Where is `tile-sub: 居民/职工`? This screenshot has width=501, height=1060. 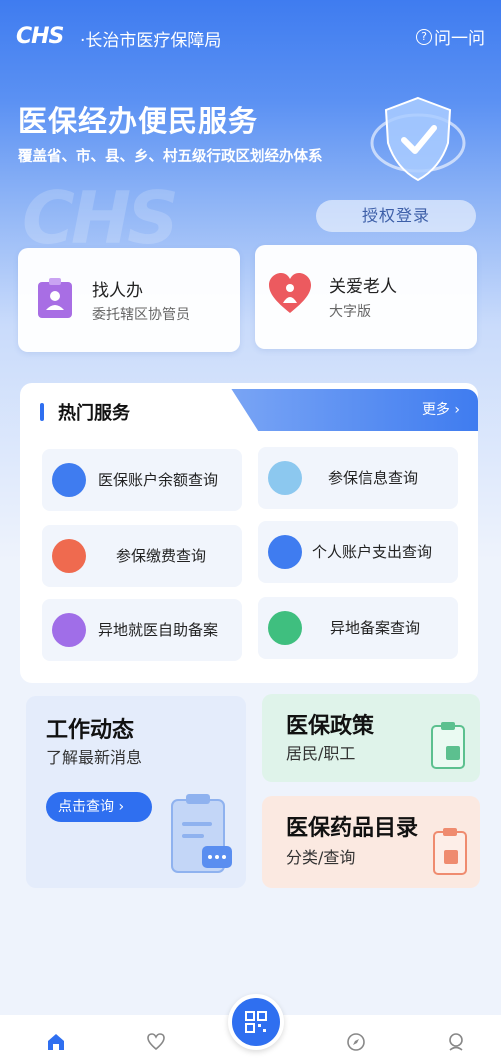 tile-sub: 居民/职工 is located at coordinates (321, 753).